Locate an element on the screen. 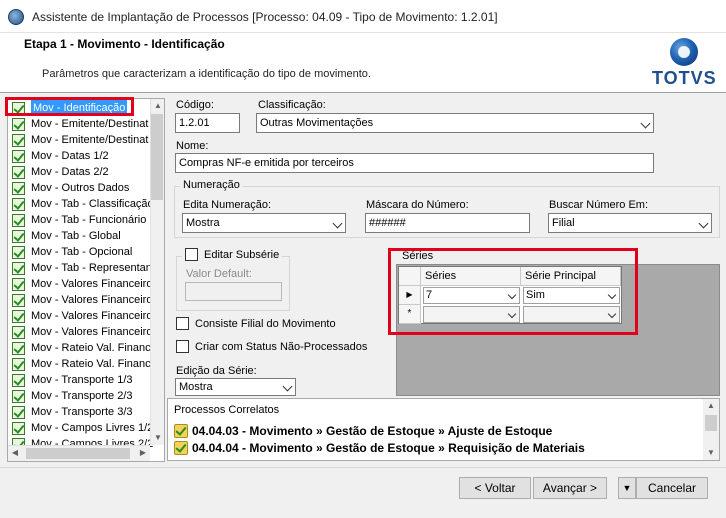 The height and width of the screenshot is (518, 726). mascara-field: ###### is located at coordinates (447, 223).